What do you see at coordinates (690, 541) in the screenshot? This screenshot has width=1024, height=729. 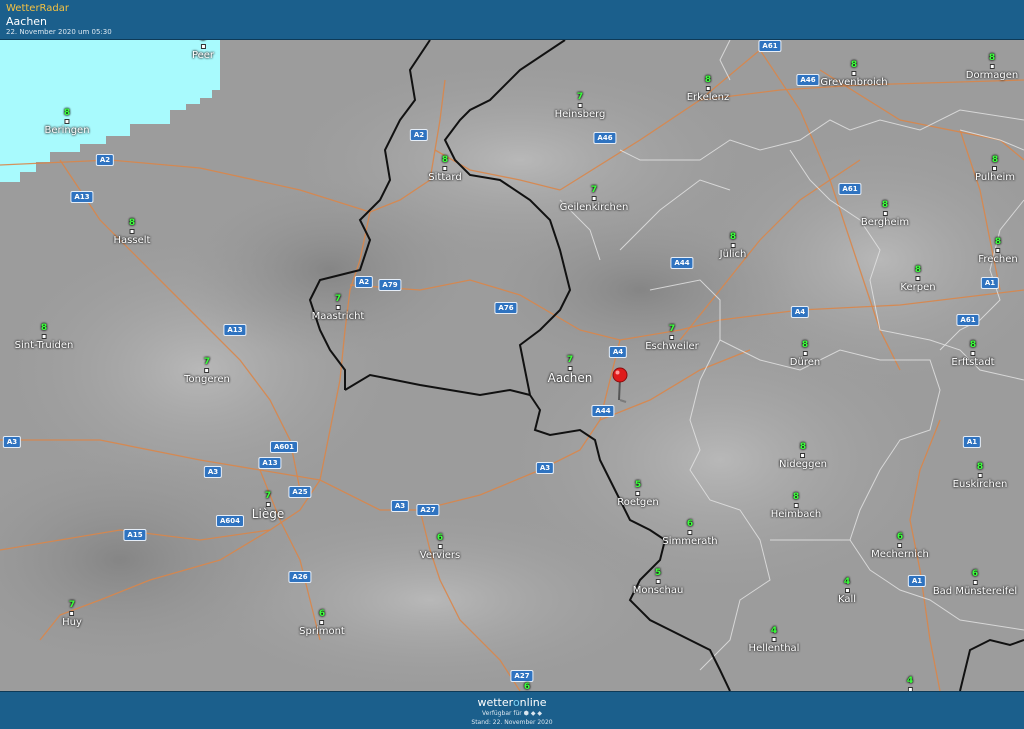 I see `city-name: Simmerath` at bounding box center [690, 541].